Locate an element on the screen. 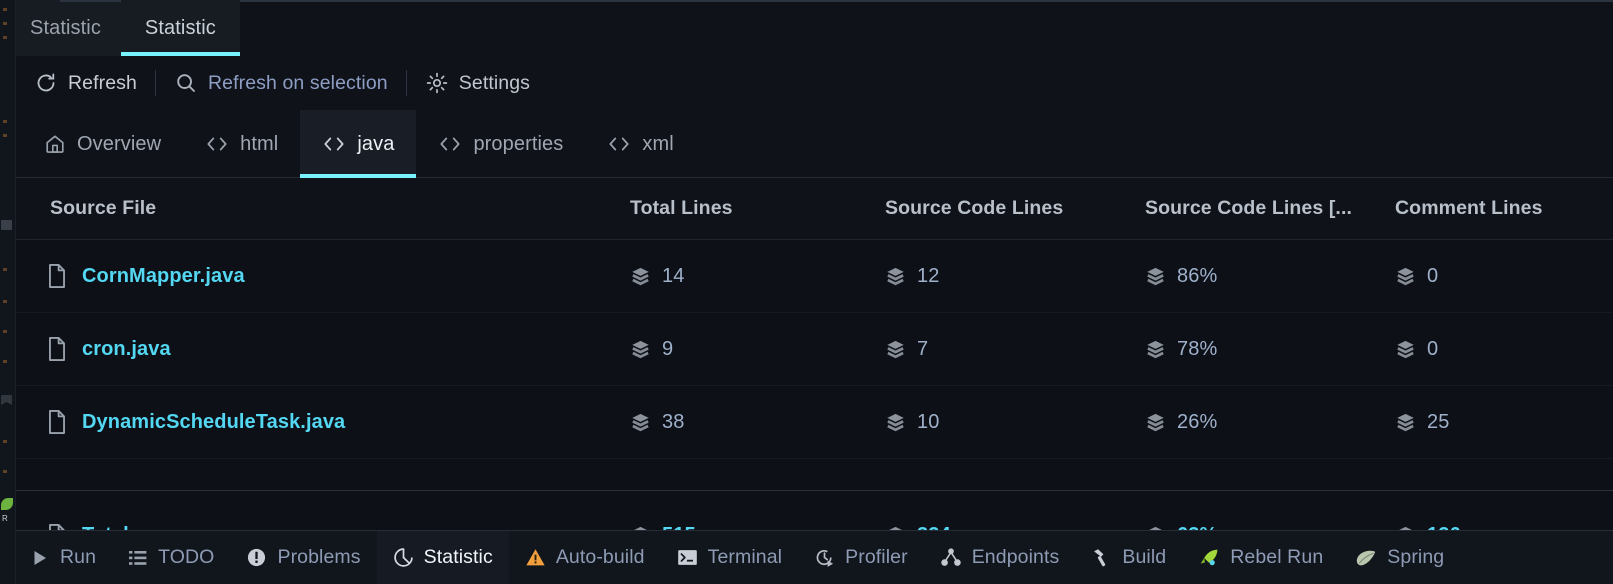 The width and height of the screenshot is (1613, 584). value-source-code-lines: 12 is located at coordinates (928, 275).